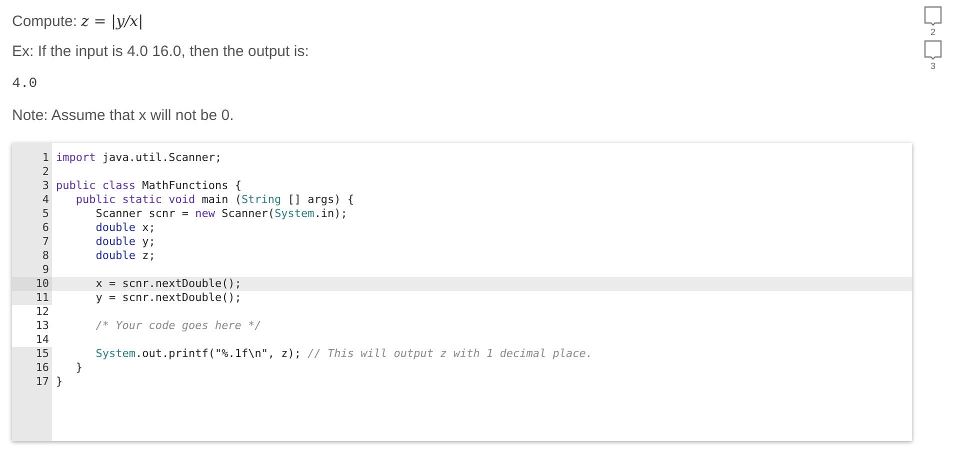  What do you see at coordinates (149, 186) in the screenshot?
I see `code-line: public class MathFunctions {` at bounding box center [149, 186].